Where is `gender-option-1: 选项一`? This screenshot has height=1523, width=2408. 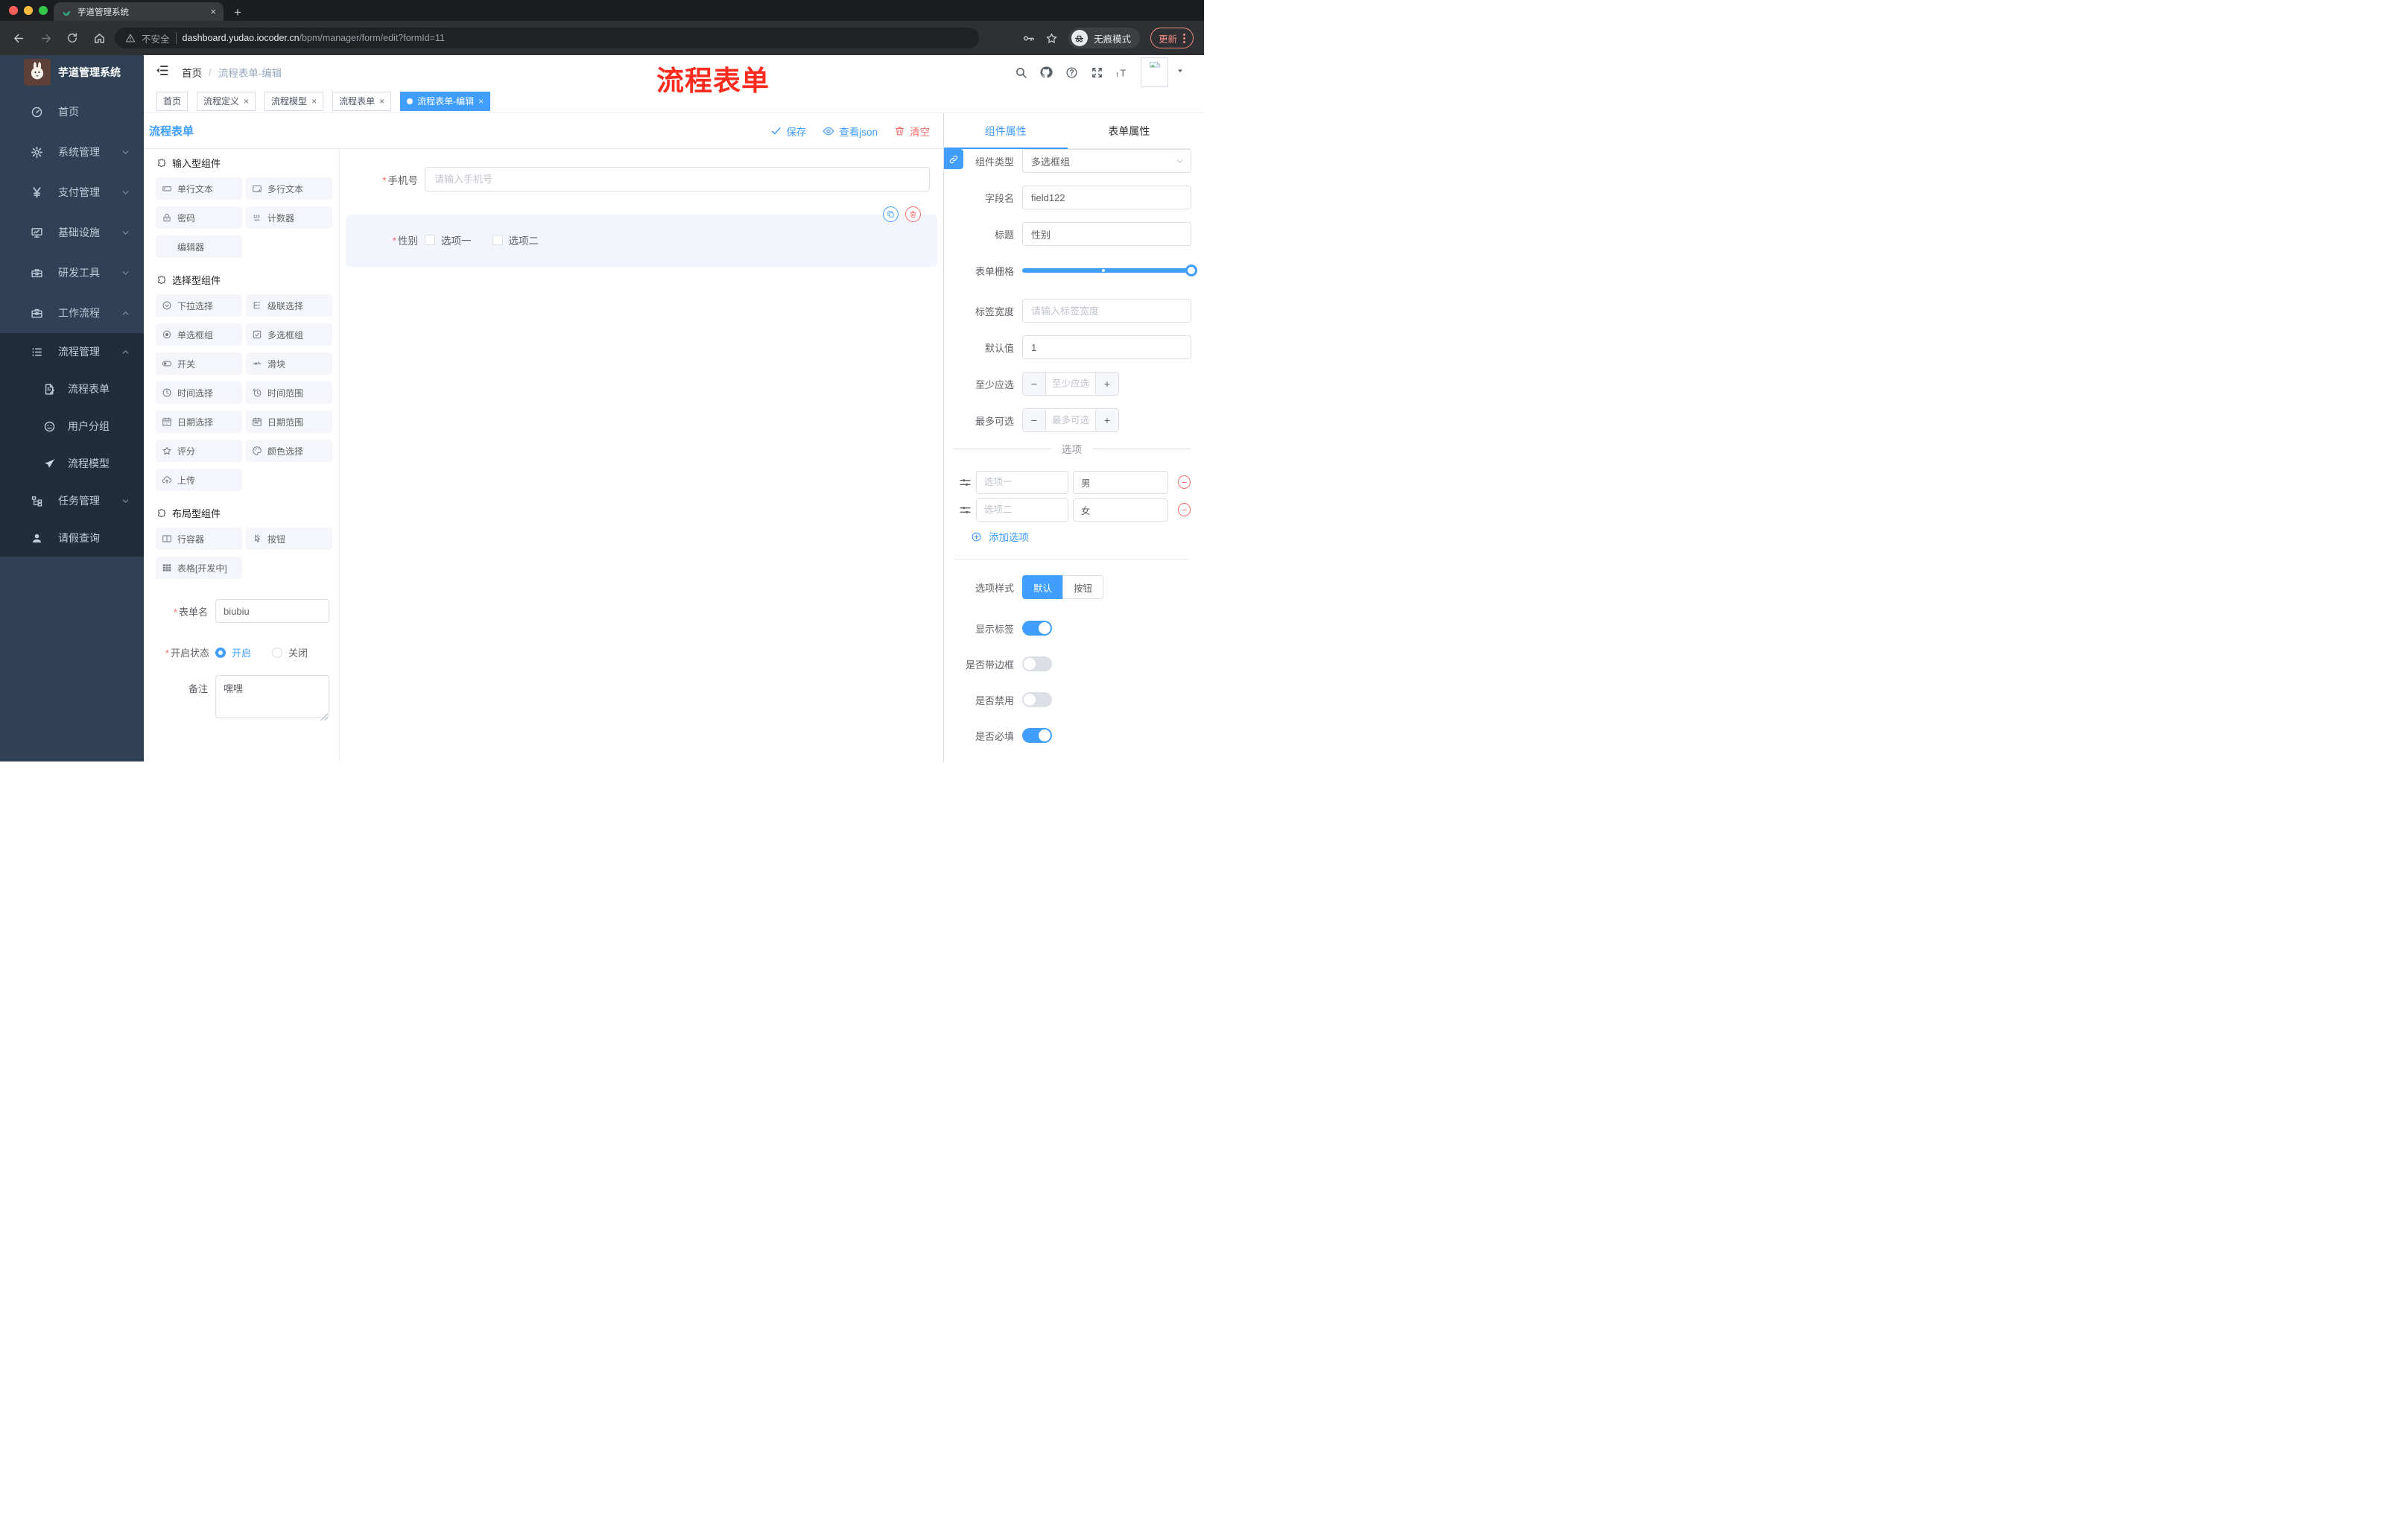 gender-option-1: 选项一 is located at coordinates (448, 239).